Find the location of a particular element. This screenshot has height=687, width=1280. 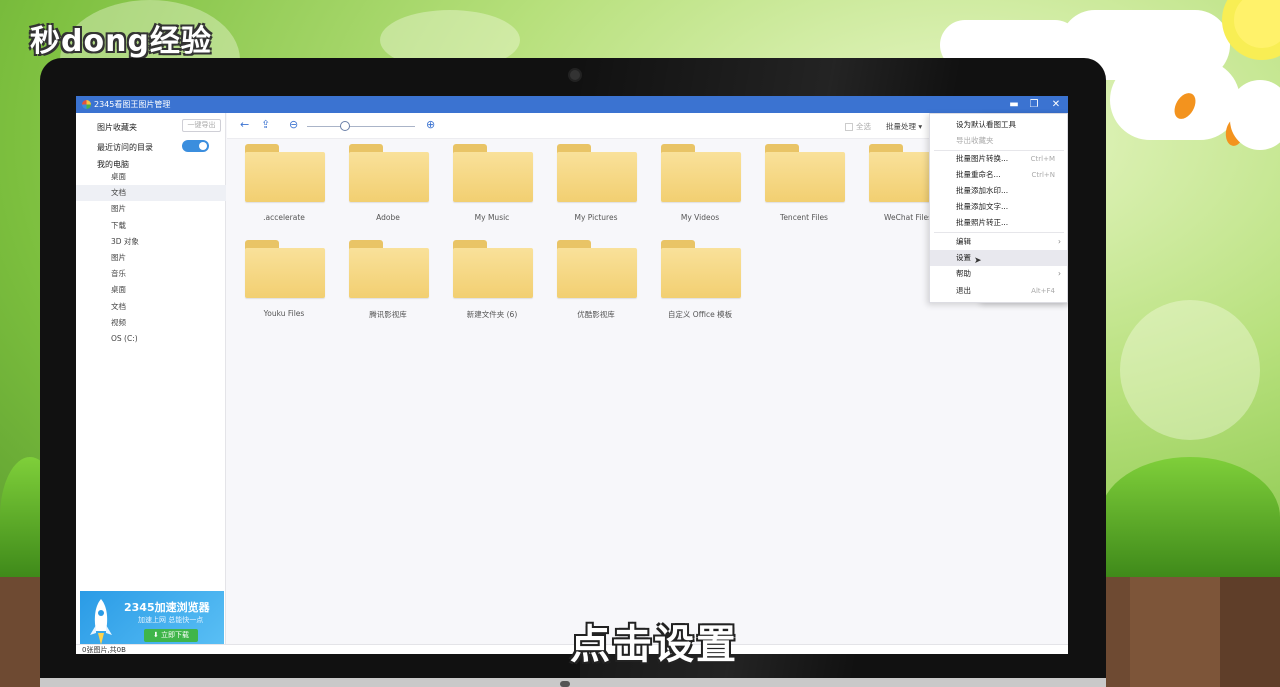

folder-item: My Videos is located at coordinates (694, 189).